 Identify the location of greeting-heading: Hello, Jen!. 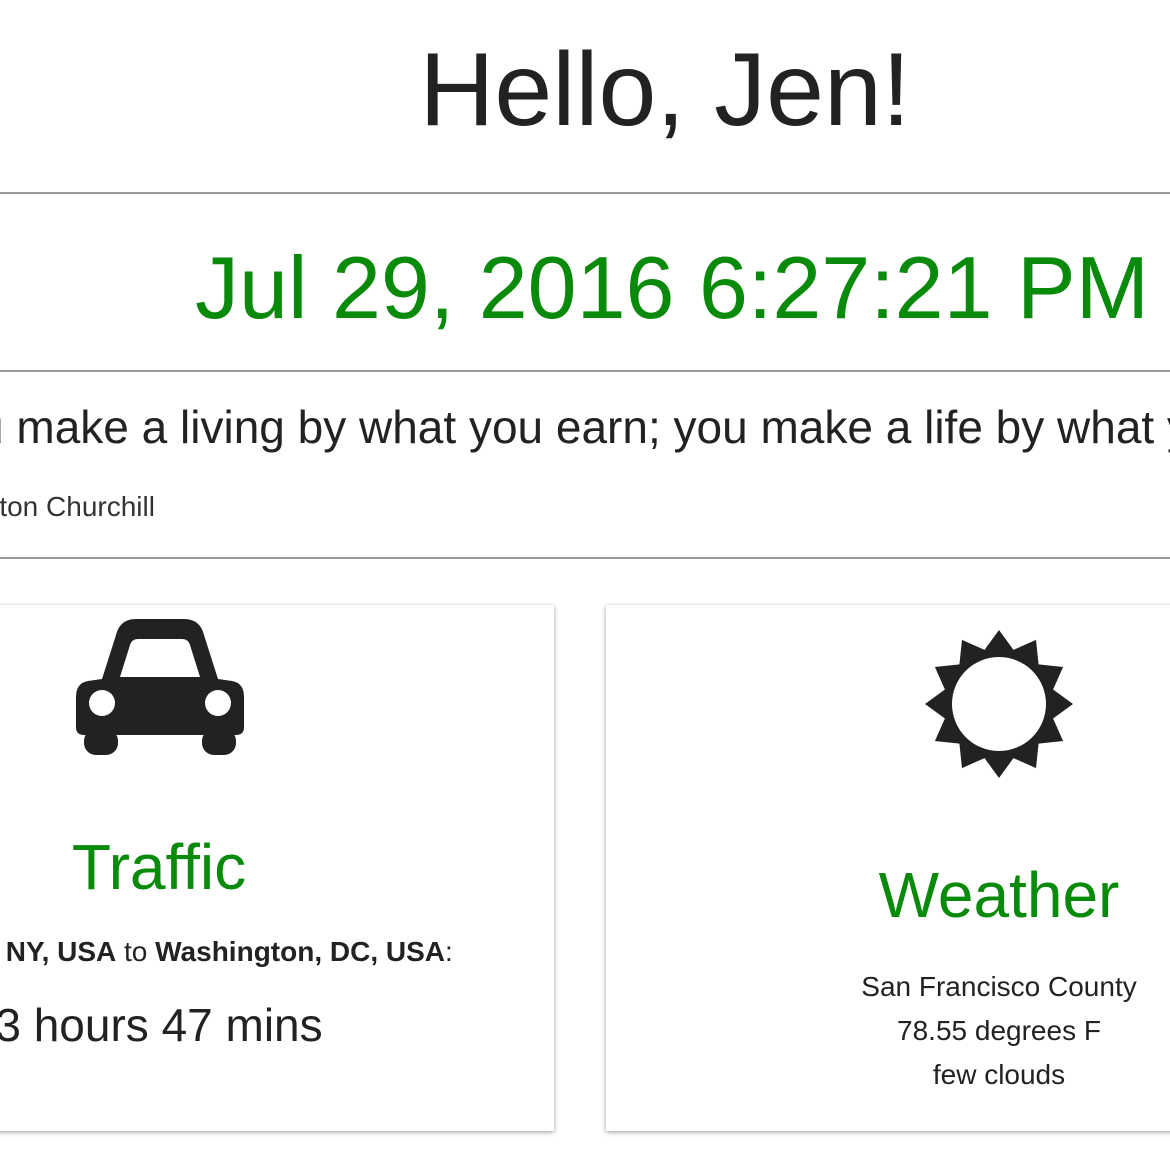
(665, 90).